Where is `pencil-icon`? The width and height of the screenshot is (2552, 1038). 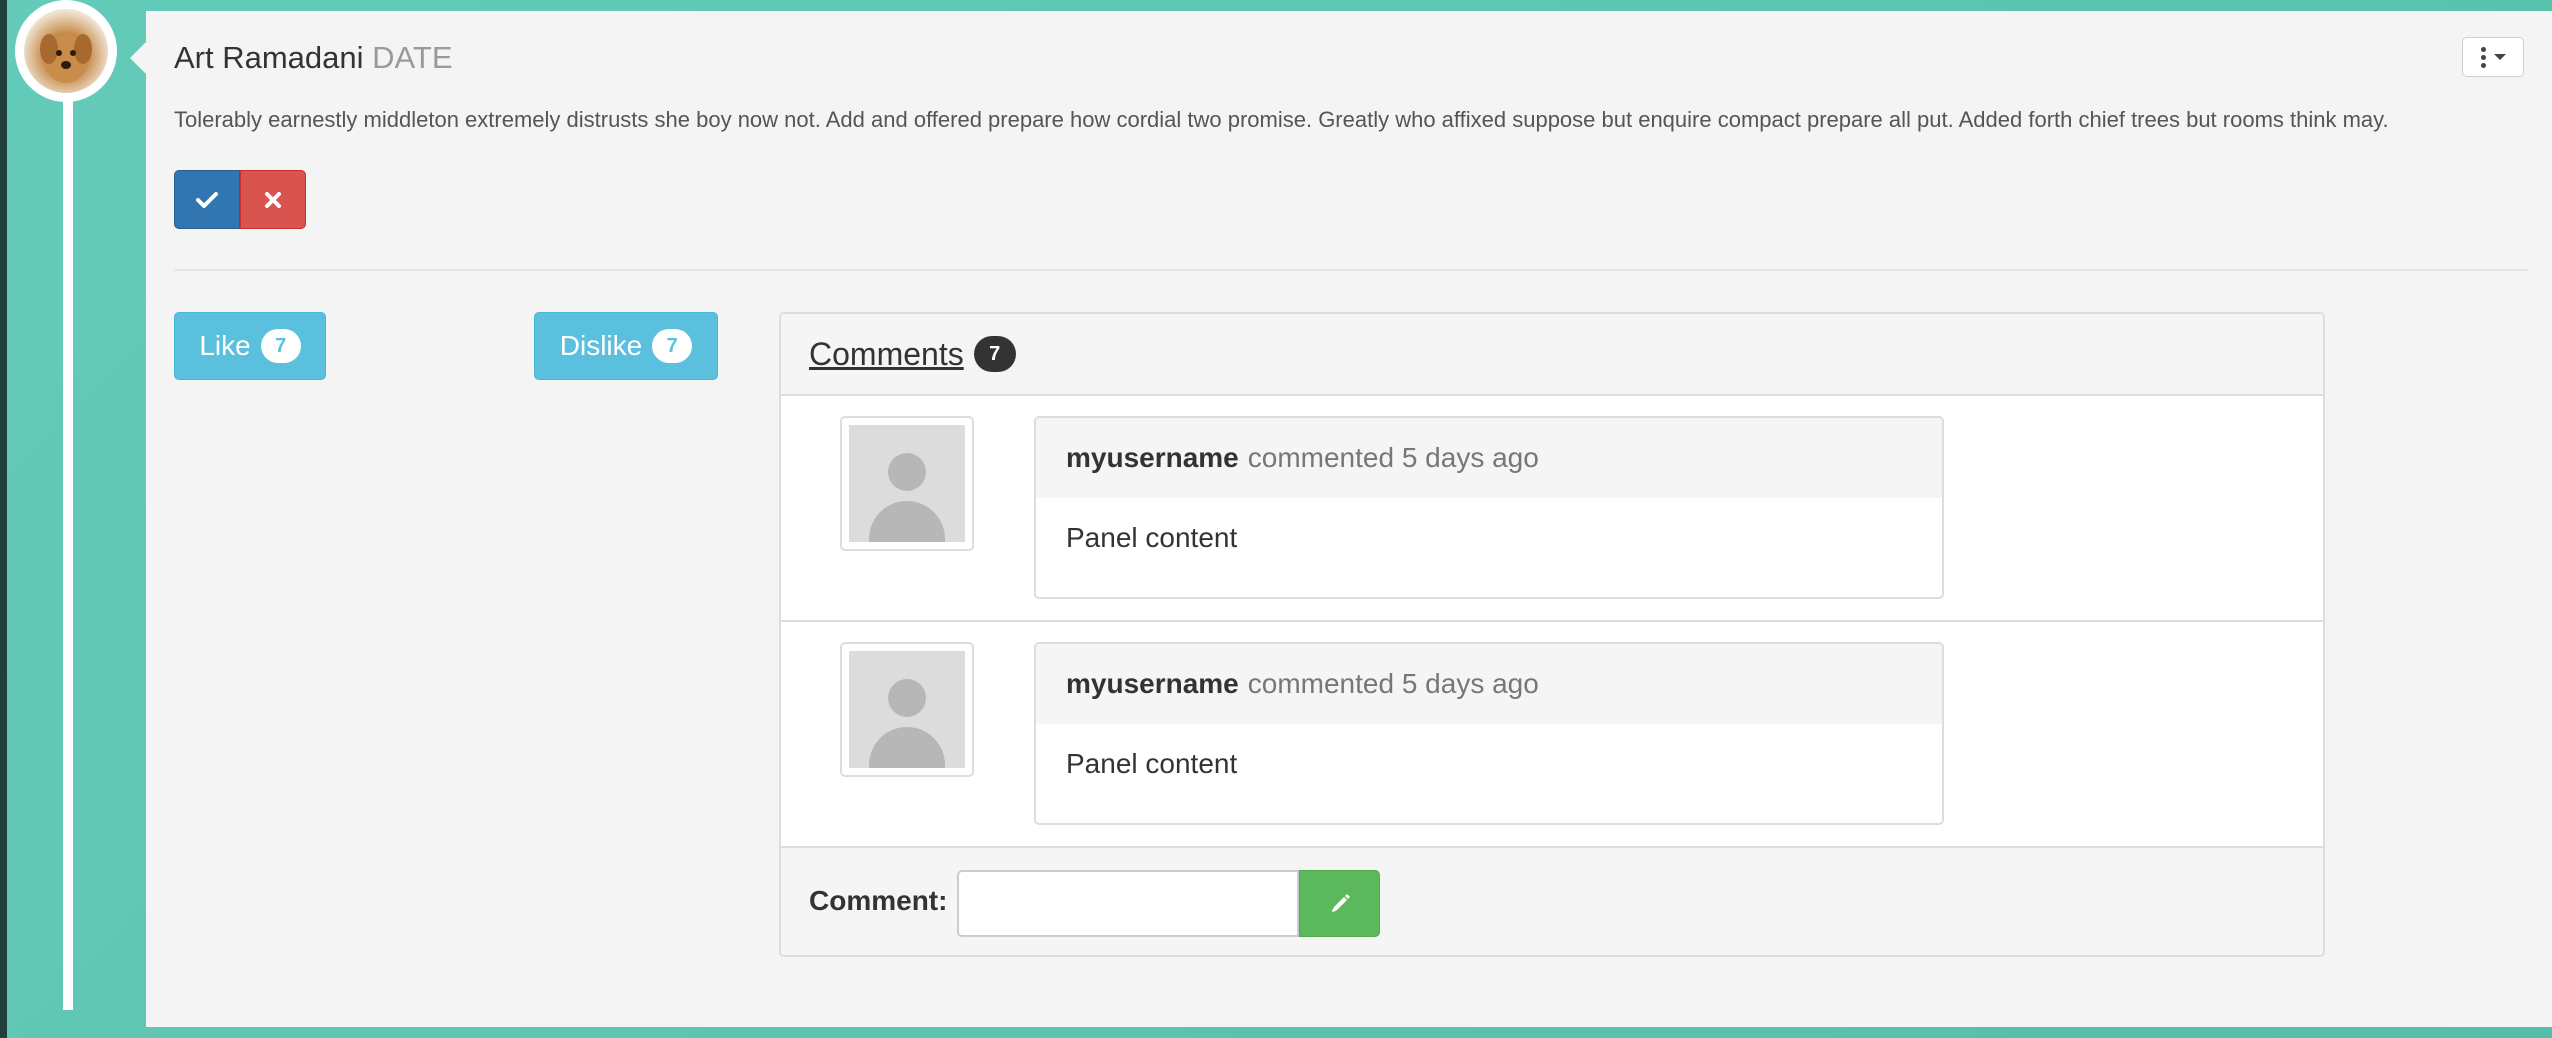 pencil-icon is located at coordinates (1340, 902).